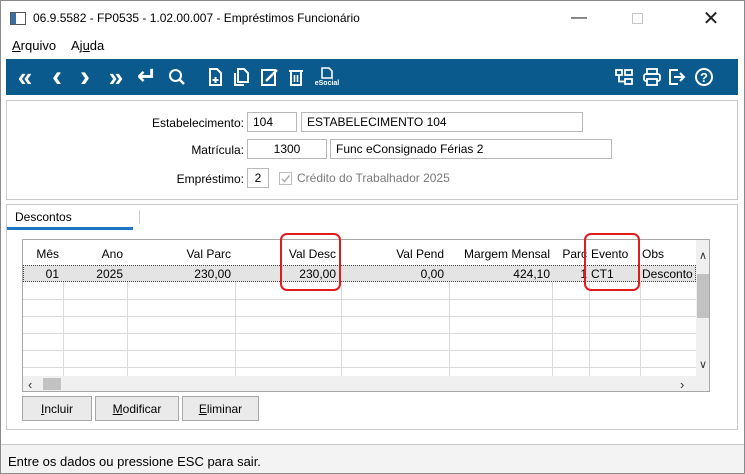 The width and height of the screenshot is (745, 474). I want to click on horizontal-scroll-thumb, so click(52, 384).